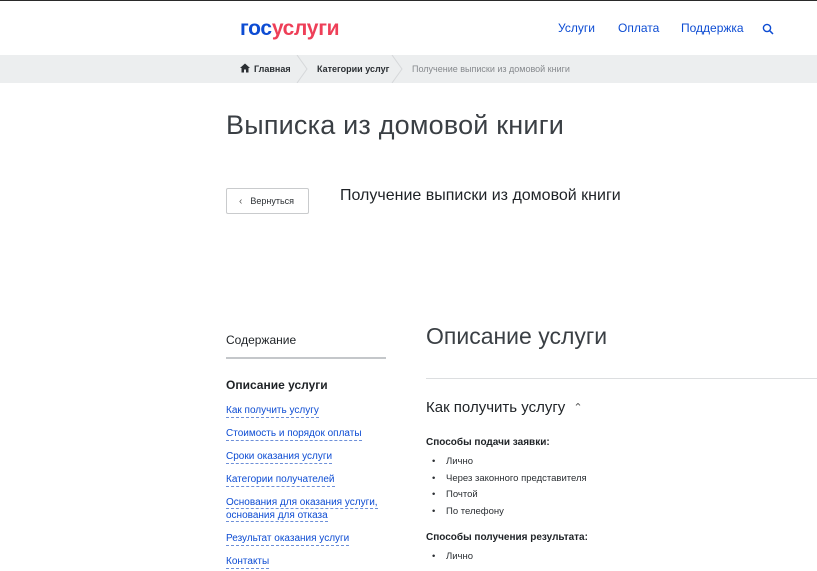 The image size is (817, 571). What do you see at coordinates (294, 434) in the screenshot?
I see `toc-link-cost: Стоимость и порядок оплаты` at bounding box center [294, 434].